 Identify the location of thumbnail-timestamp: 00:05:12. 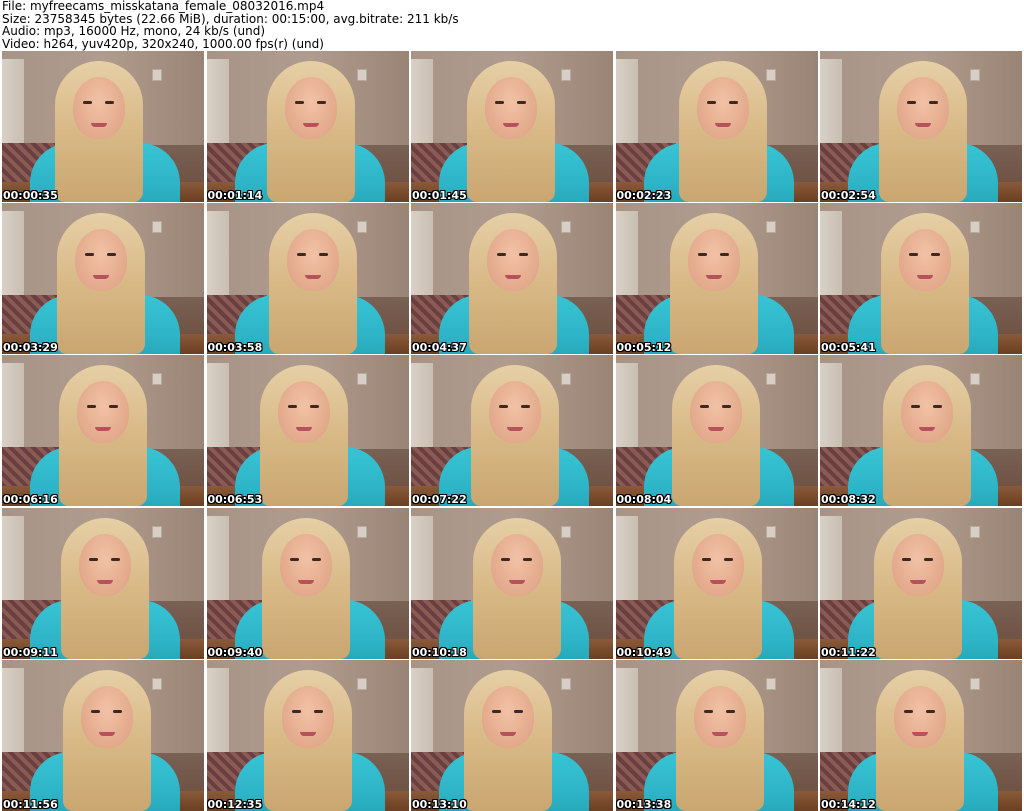
(644, 348).